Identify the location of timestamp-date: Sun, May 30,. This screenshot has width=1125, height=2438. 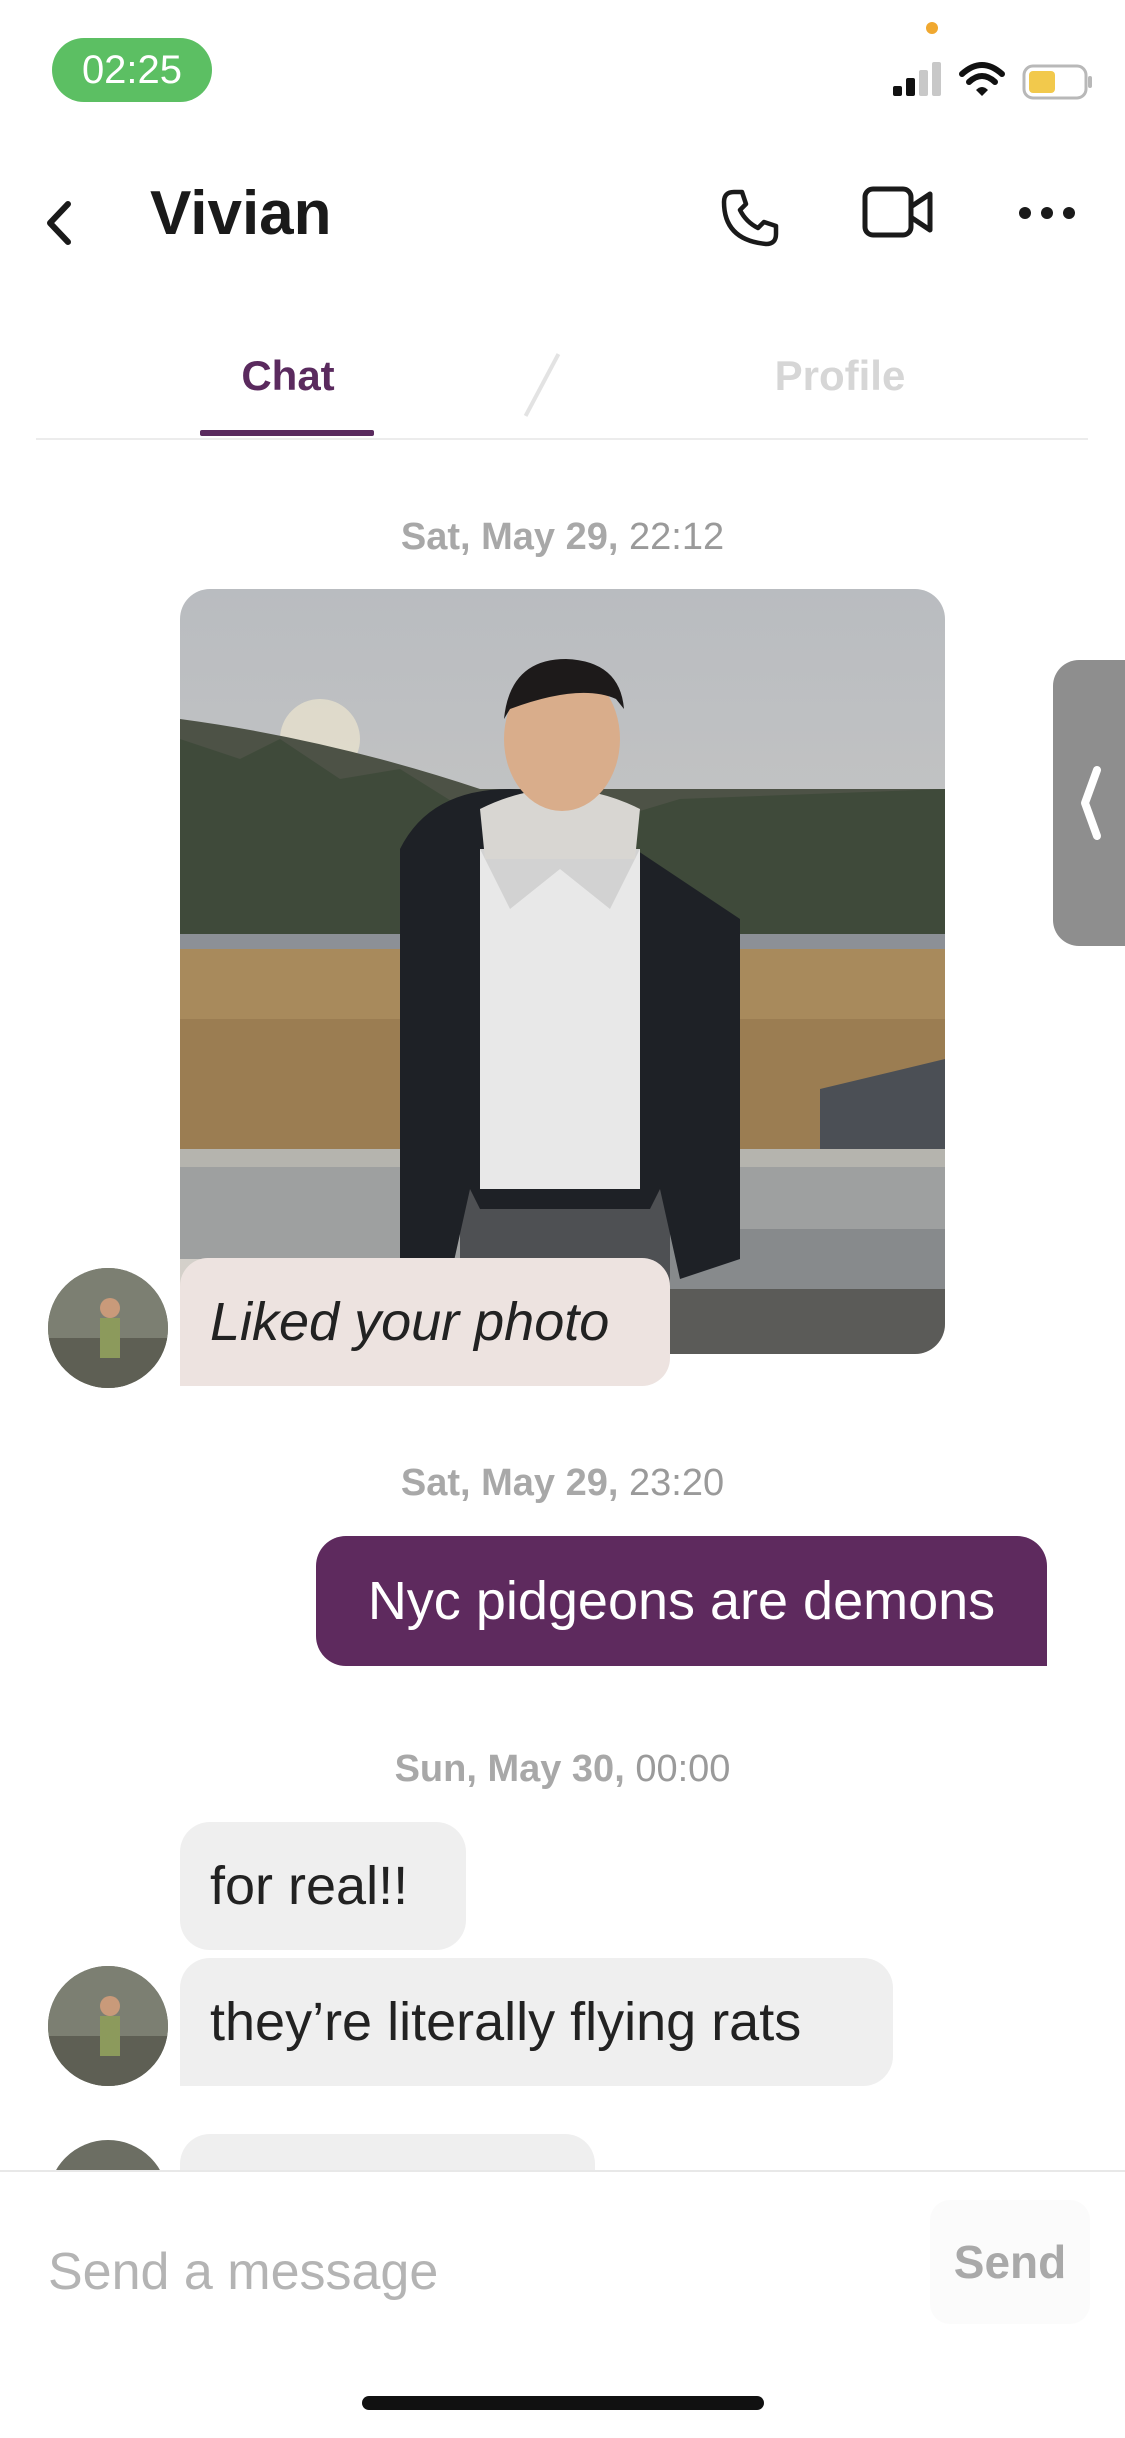
(509, 1769).